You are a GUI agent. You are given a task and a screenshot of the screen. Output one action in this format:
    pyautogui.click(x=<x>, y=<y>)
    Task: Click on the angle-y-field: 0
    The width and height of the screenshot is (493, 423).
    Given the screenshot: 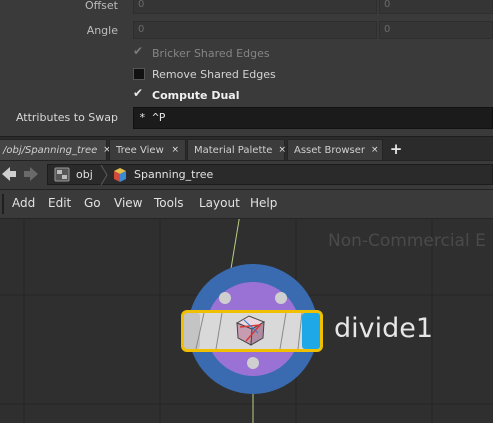 What is the action you would take?
    pyautogui.click(x=436, y=30)
    